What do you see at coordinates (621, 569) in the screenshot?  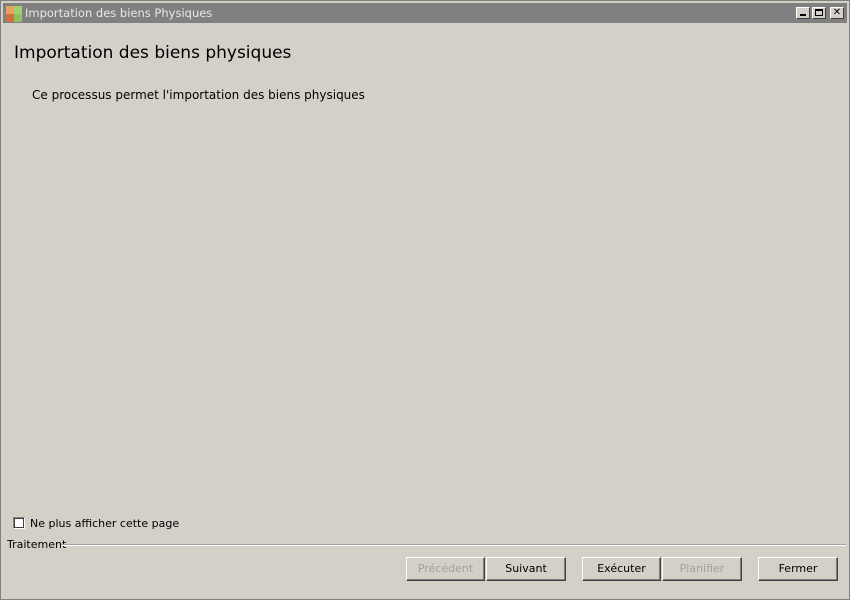 I see `execute-button: Exécuter` at bounding box center [621, 569].